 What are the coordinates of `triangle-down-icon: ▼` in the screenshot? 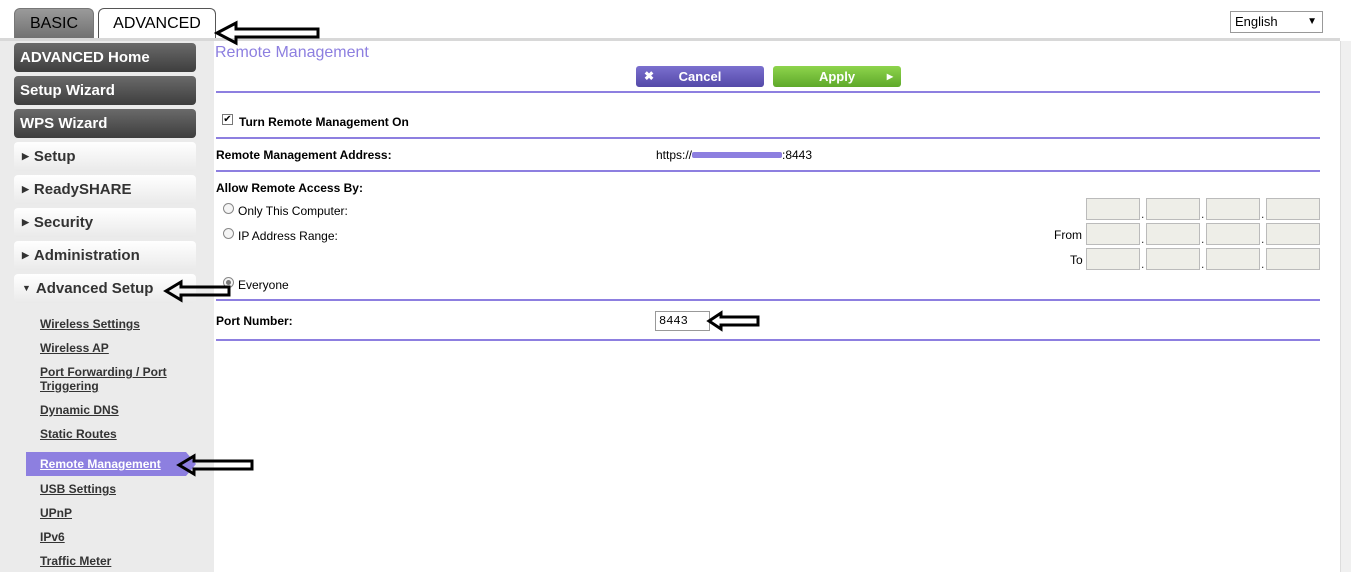 It's located at (26, 288).